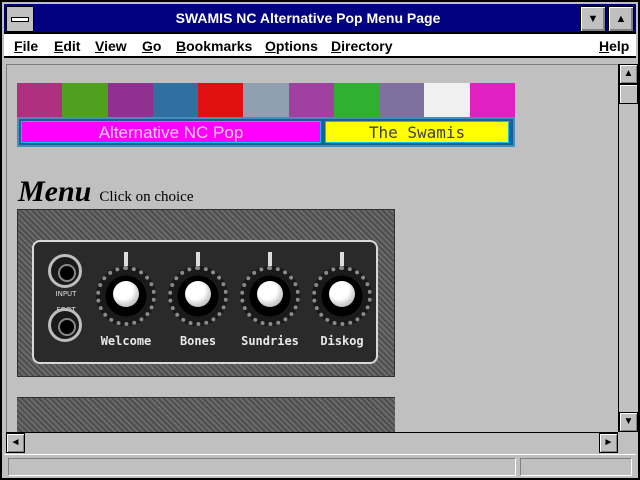 The image size is (640, 480). I want to click on arrow-left-icon: ◄, so click(15, 443).